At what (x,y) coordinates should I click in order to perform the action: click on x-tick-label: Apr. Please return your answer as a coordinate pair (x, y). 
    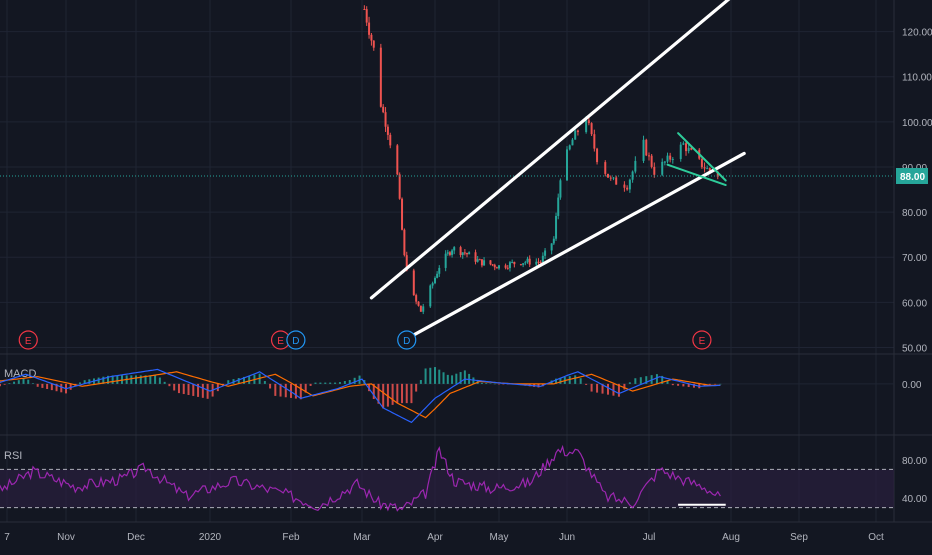
    Looking at the image, I should click on (435, 537).